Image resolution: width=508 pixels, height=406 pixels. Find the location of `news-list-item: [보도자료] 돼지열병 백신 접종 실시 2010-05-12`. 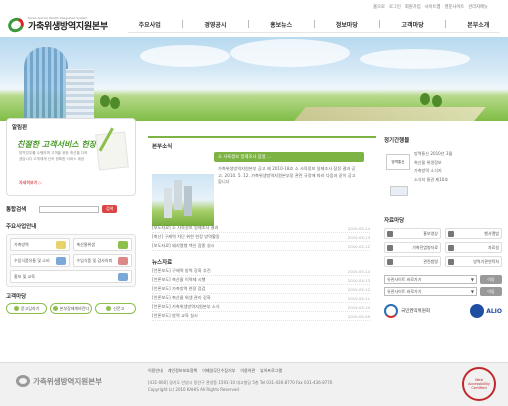

news-list-item: [보도자료] 돼지열병 백신 접종 실시 2010-05-12 is located at coordinates (261, 246).